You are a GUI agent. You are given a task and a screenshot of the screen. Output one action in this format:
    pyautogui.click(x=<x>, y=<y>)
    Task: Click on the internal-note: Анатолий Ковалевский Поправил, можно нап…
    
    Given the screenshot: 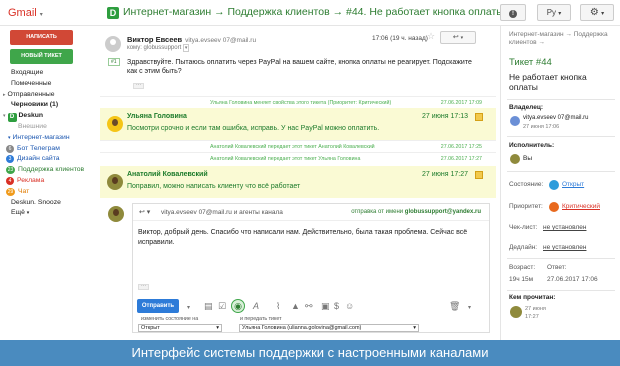 What is the action you would take?
    pyautogui.click(x=298, y=182)
    